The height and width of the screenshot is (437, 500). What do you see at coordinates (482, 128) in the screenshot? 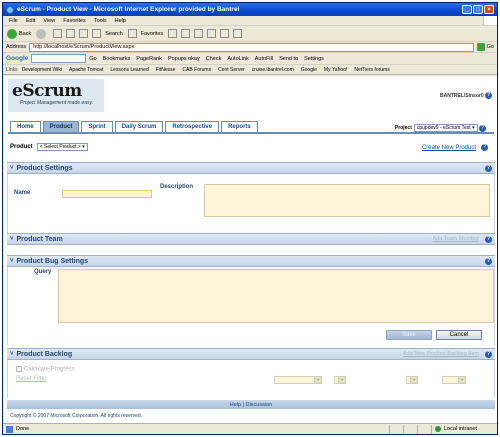
I see `project-help-icon: ?` at bounding box center [482, 128].